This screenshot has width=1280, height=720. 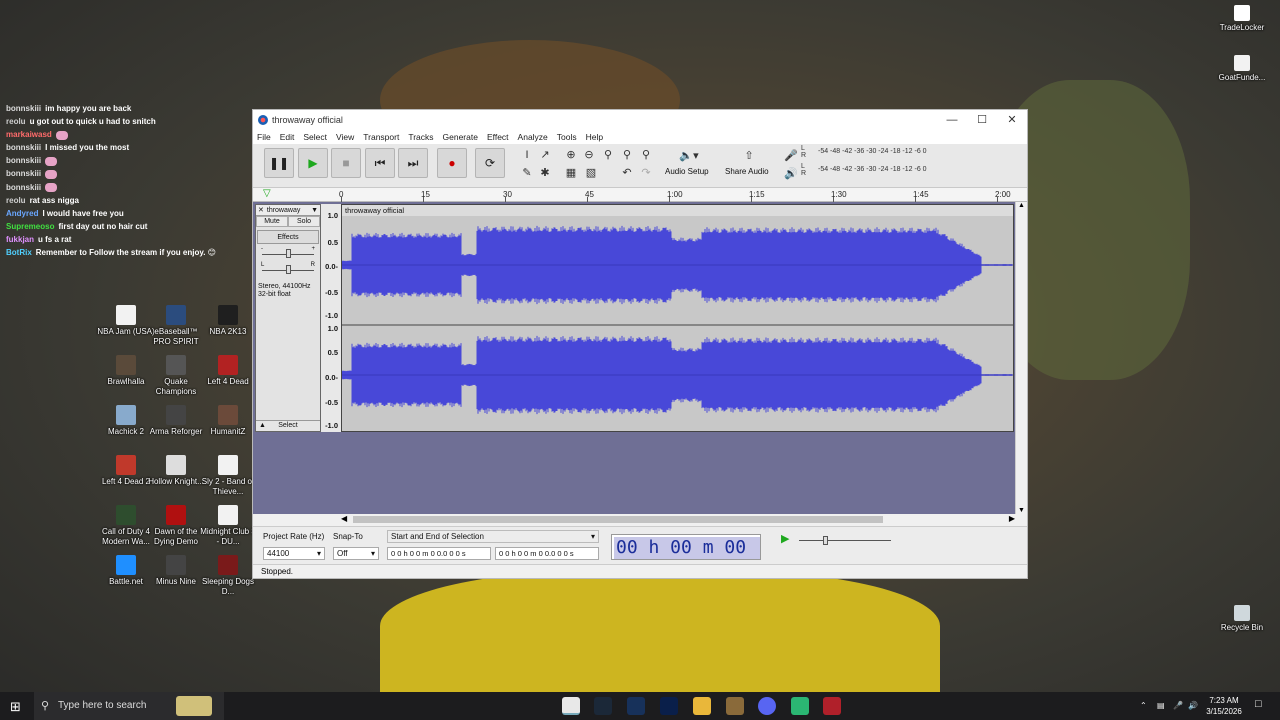 What do you see at coordinates (267, 193) in the screenshot?
I see `play-head-icon: ▽` at bounding box center [267, 193].